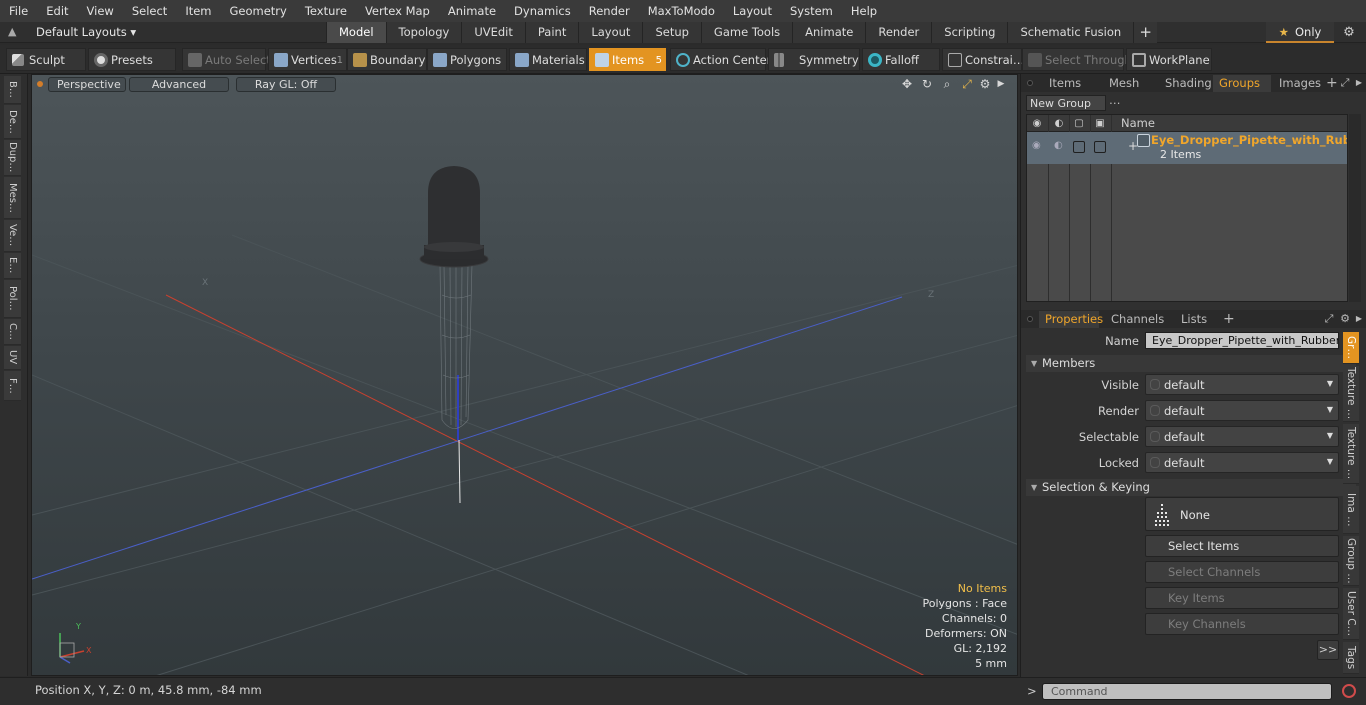 This screenshot has height=705, width=1366. I want to click on menu-animate: Animate, so click(472, 11).